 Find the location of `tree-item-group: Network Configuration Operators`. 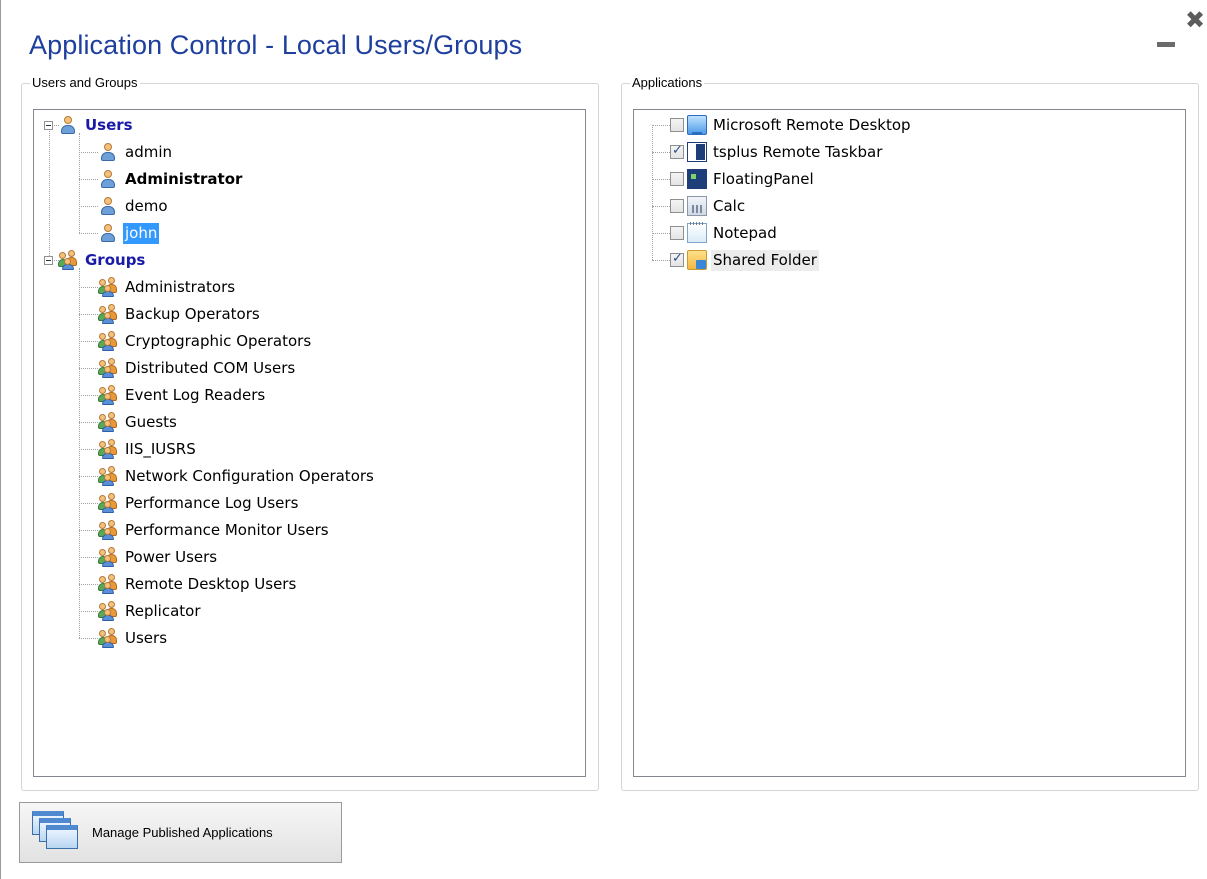

tree-item-group: Network Configuration Operators is located at coordinates (237, 476).